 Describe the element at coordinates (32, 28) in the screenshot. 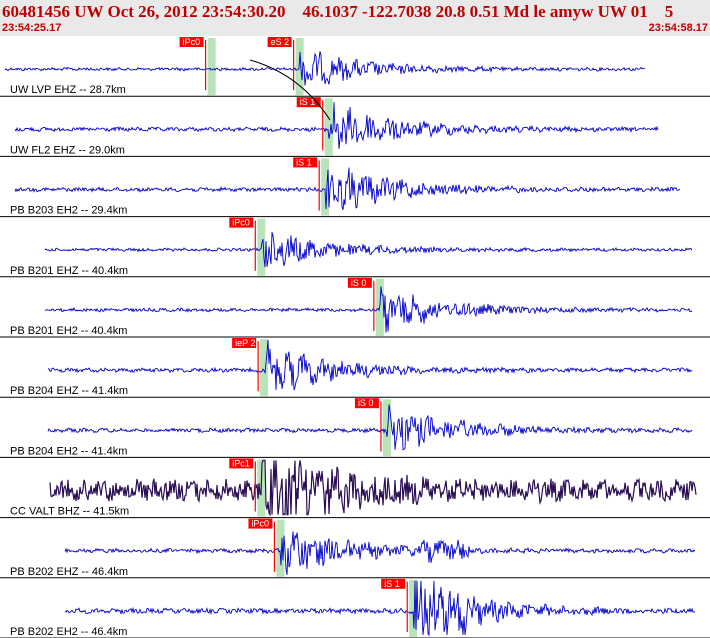

I see `start-time: 23:54:25.17` at that location.